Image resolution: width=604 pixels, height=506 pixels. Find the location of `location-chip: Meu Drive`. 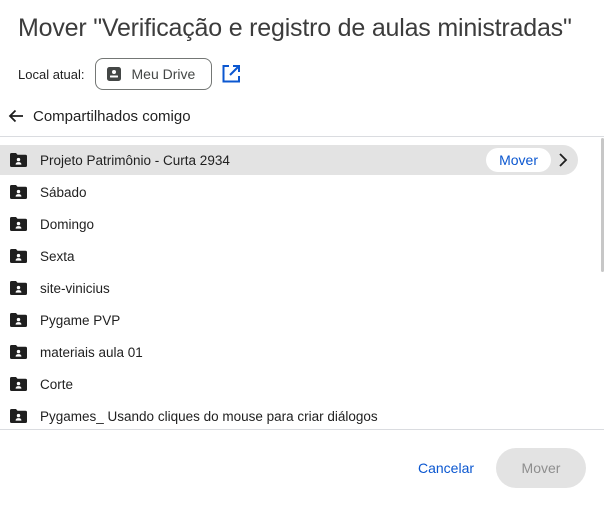

location-chip: Meu Drive is located at coordinates (153, 74).